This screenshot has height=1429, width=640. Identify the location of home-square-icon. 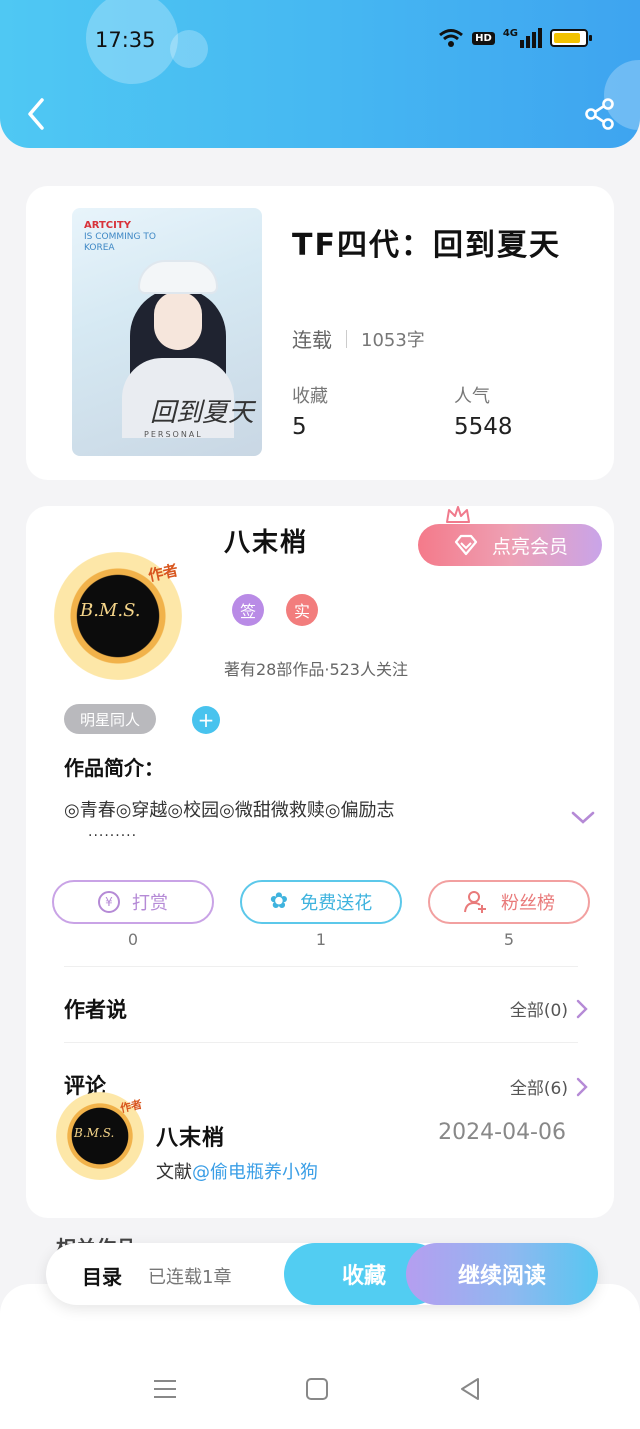
(317, 1389).